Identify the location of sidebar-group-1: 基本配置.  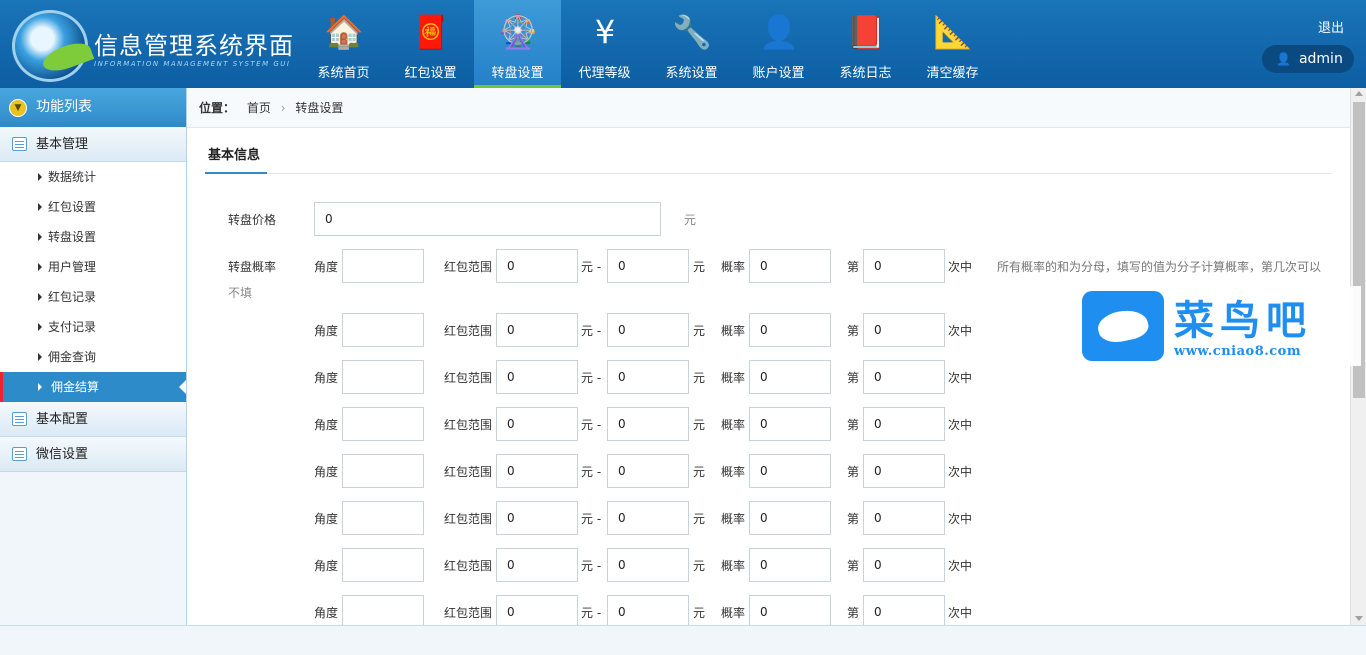
(93, 419).